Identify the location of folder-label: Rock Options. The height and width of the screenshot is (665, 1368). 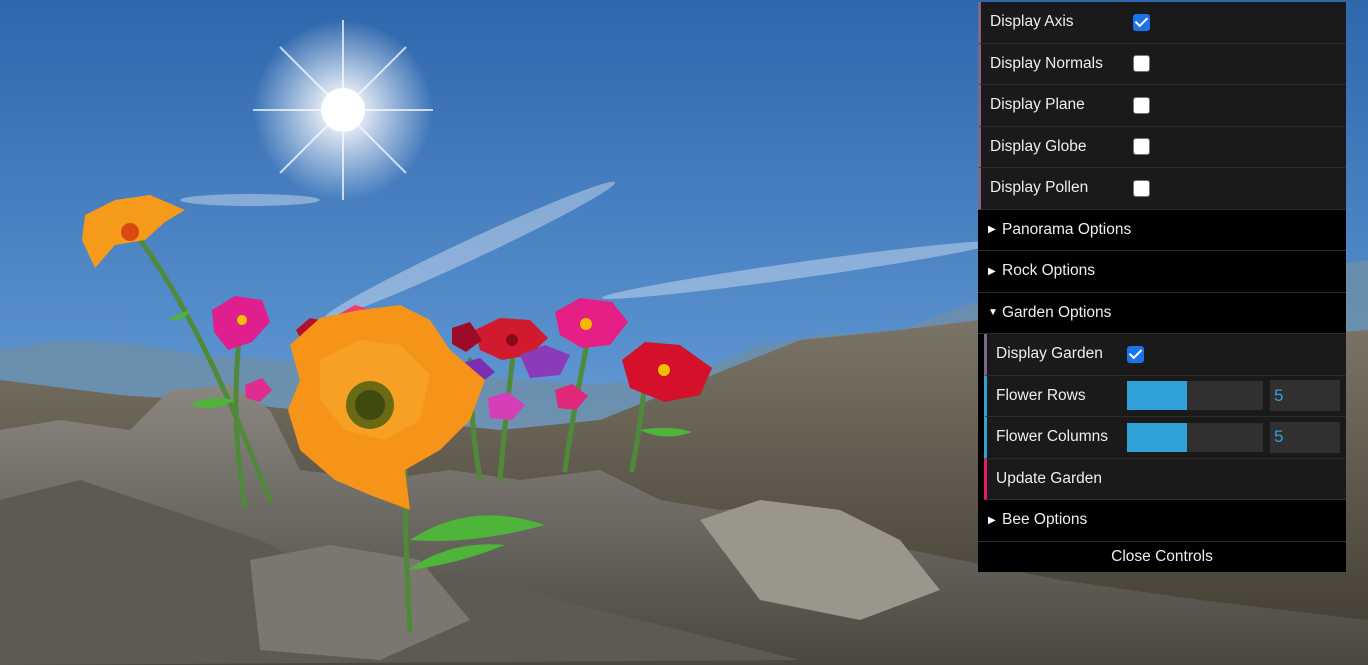
(1049, 271).